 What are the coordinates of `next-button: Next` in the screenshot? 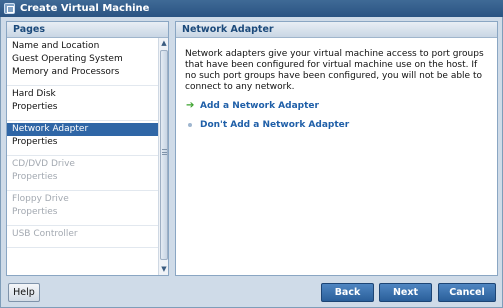 It's located at (405, 292).